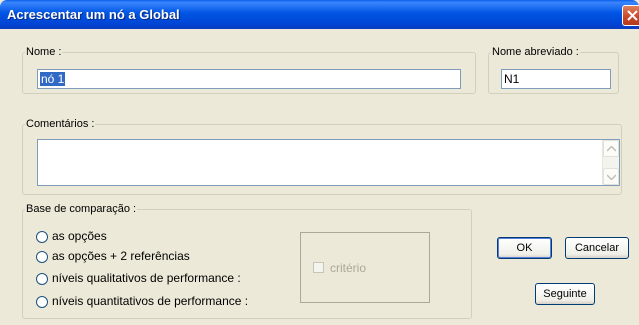  Describe the element at coordinates (60, 124) in the screenshot. I see `comentarios-label: Comentários :` at that location.